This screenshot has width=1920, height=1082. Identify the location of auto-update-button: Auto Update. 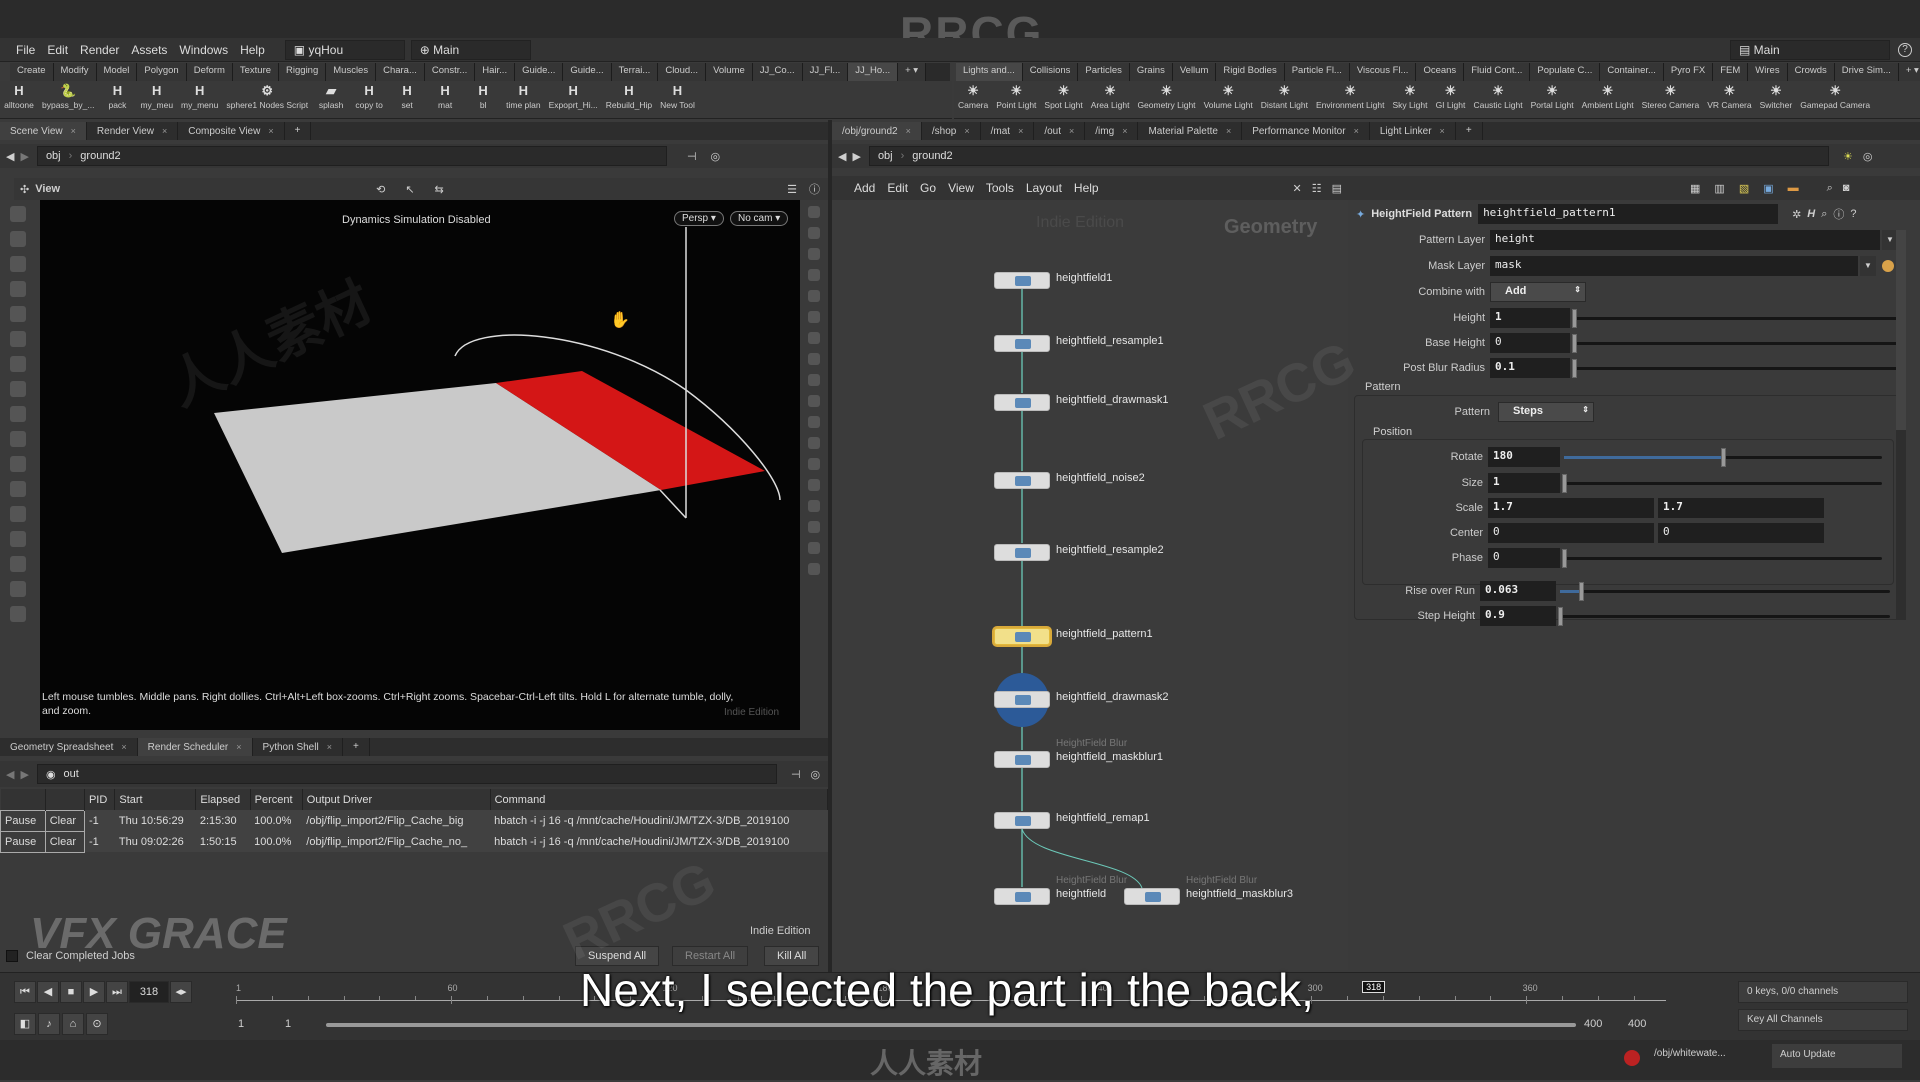
(1837, 1056).